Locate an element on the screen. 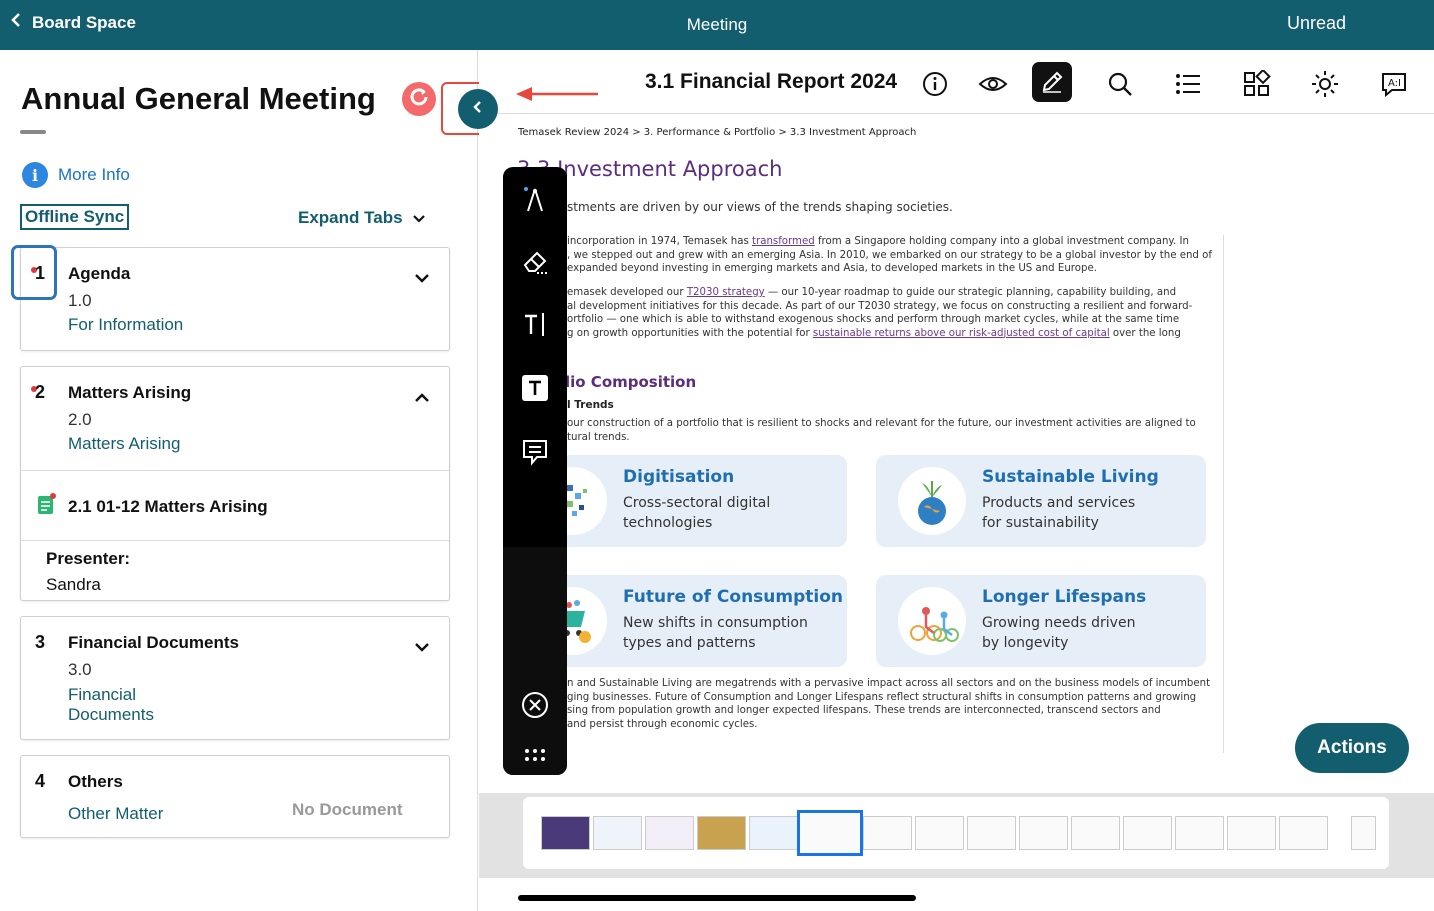  text: types and patterns is located at coordinates (689, 643).